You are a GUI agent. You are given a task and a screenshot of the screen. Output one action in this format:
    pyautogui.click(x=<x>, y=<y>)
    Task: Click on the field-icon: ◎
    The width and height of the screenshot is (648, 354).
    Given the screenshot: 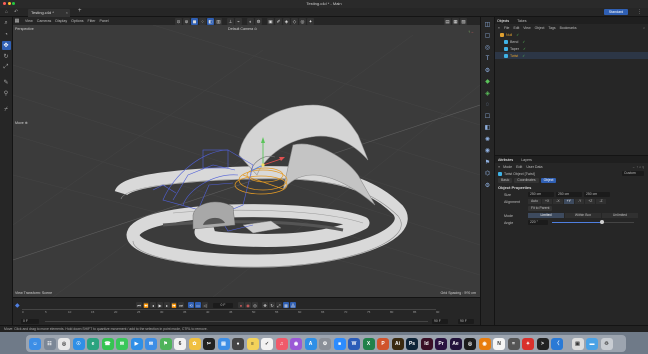 What is the action you would take?
    pyautogui.click(x=302, y=21)
    